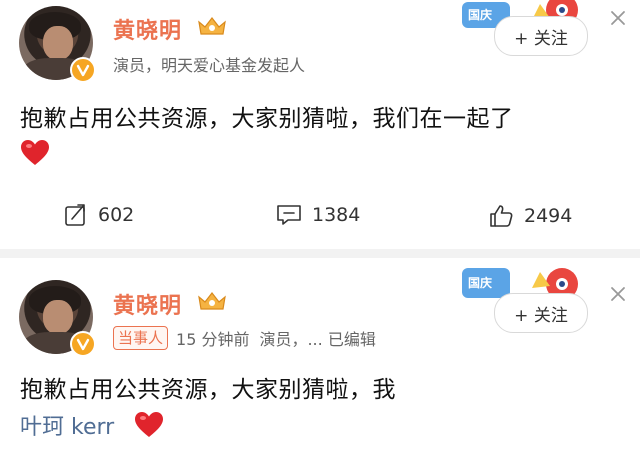 The image size is (640, 451). I want to click on comment-button: 1384, so click(318, 215).